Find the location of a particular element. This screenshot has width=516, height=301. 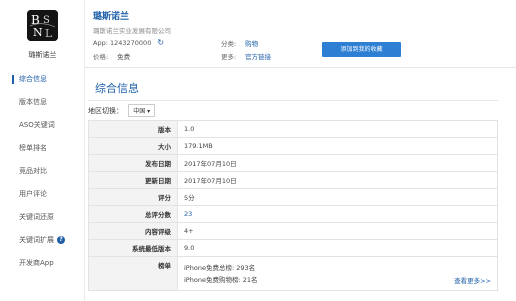

app-logo: B S N L is located at coordinates (42, 25).